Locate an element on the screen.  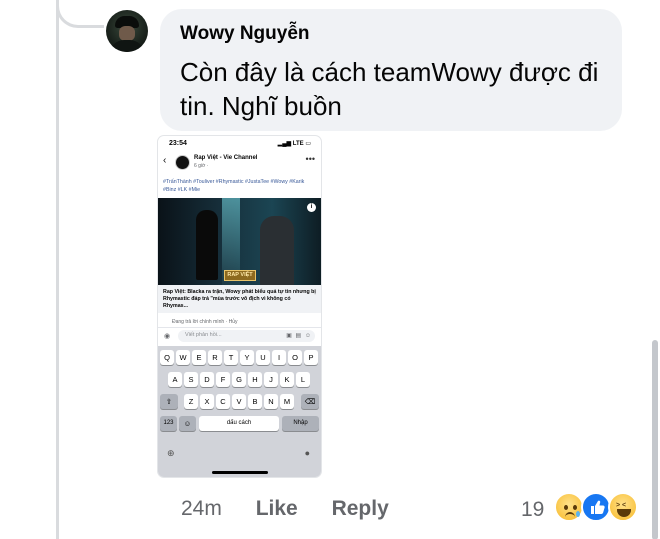
key: U is located at coordinates (263, 357).